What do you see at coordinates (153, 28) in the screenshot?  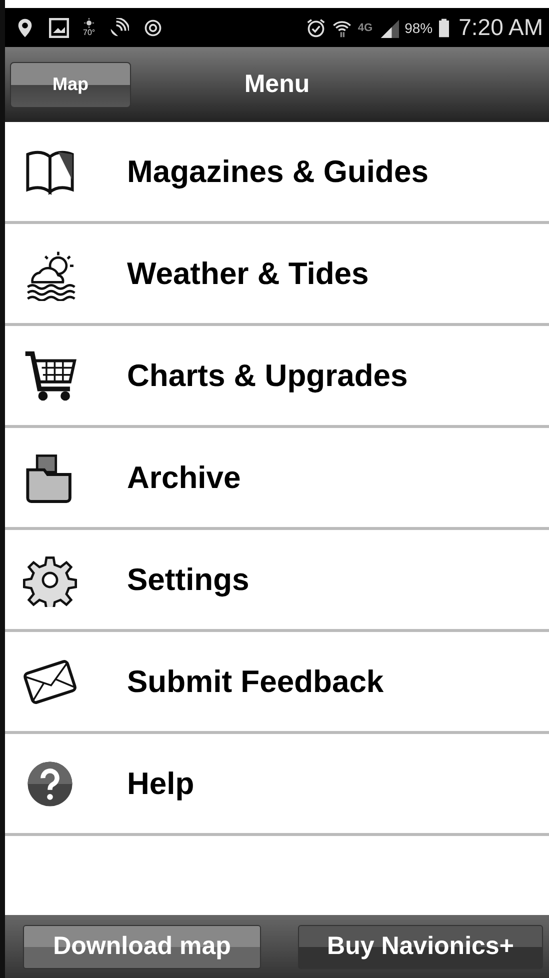 I see `target-rings-icon` at bounding box center [153, 28].